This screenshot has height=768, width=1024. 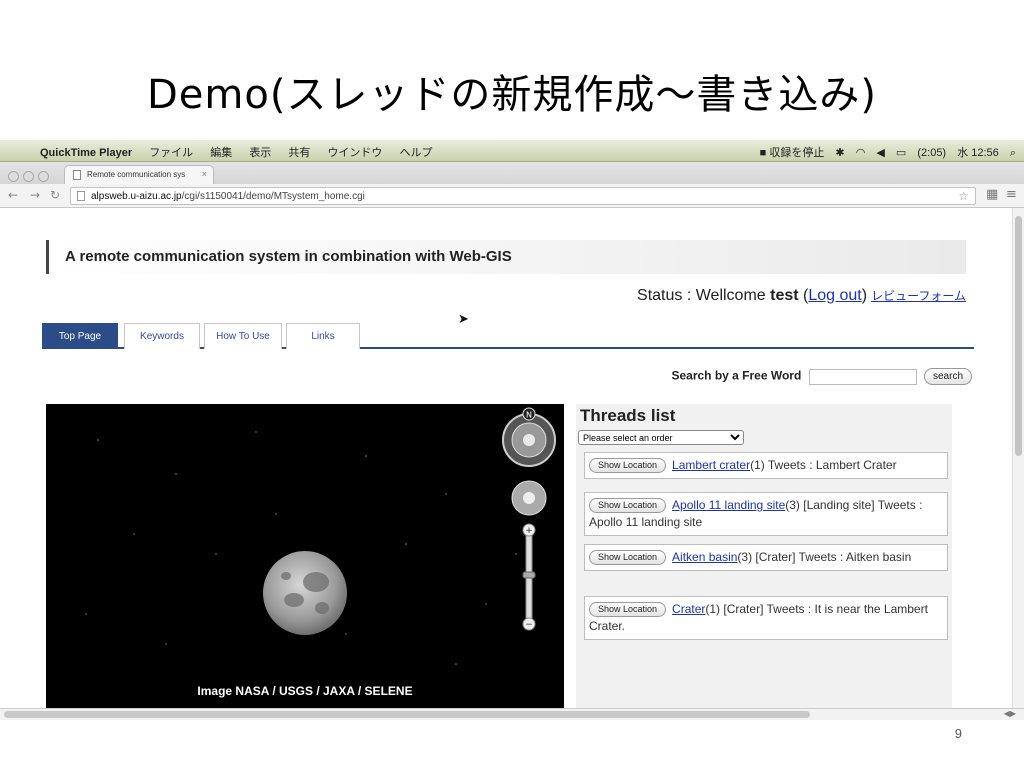 What do you see at coordinates (508, 336) in the screenshot?
I see `main-tabs: Top Page Keywords How To Use Links` at bounding box center [508, 336].